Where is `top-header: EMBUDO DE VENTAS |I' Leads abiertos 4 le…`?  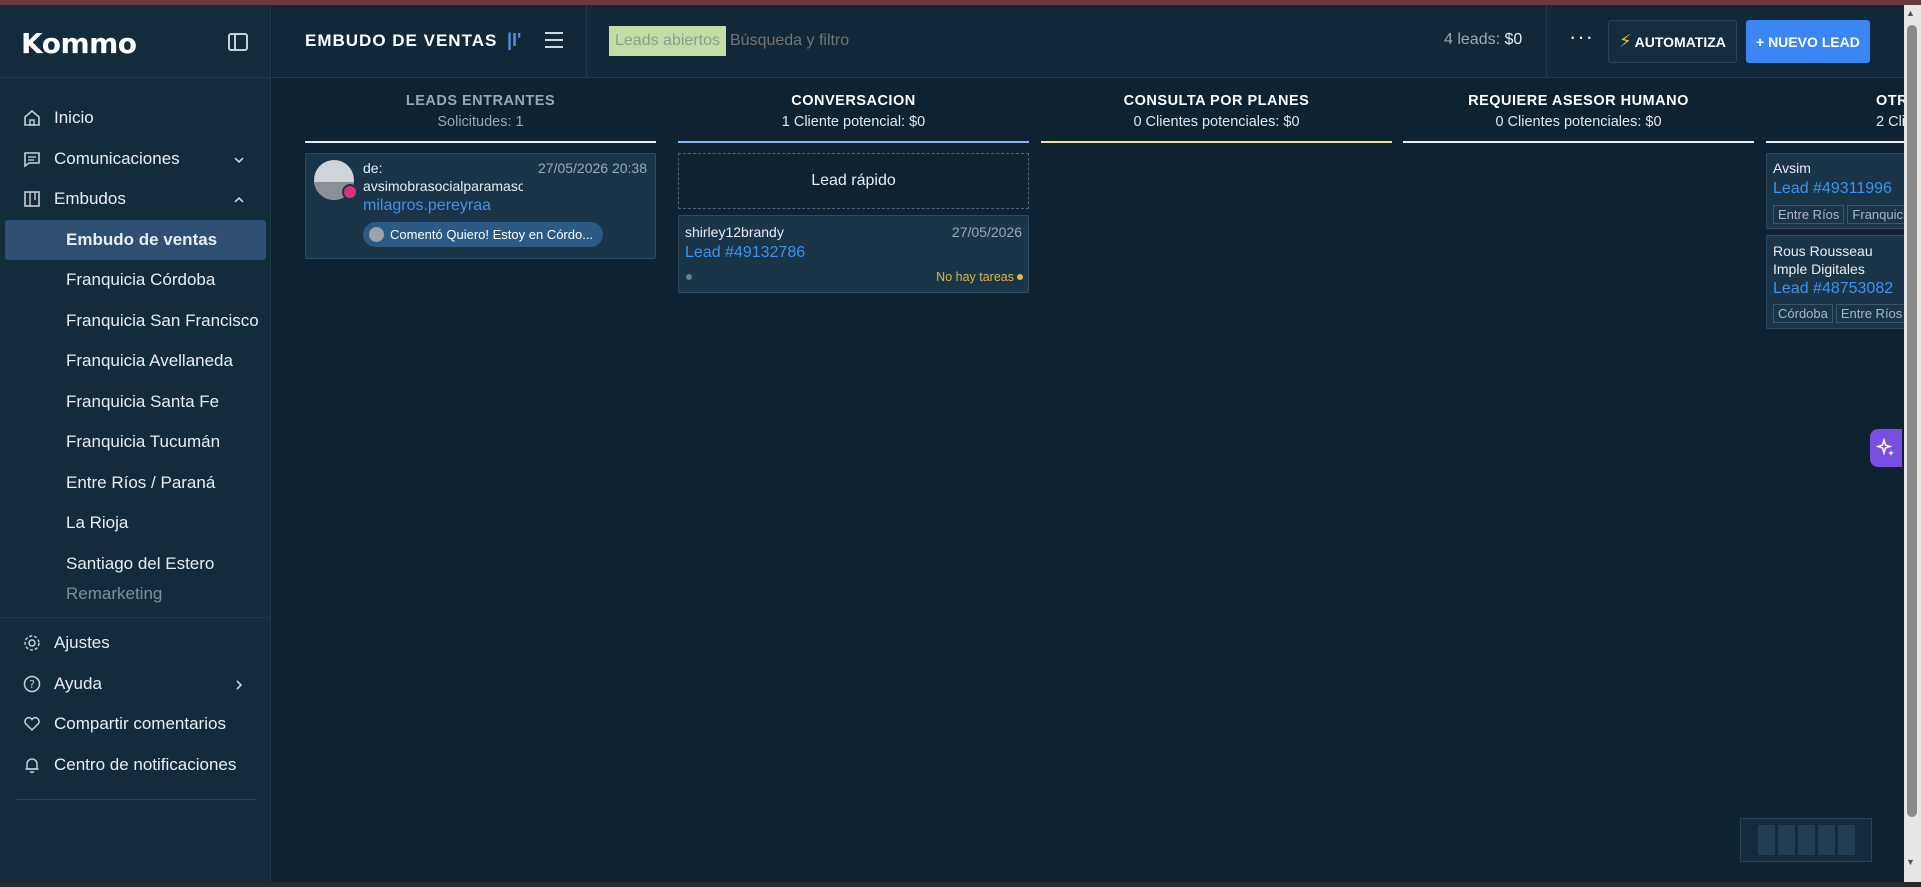 top-header: EMBUDO DE VENTAS |I' Leads abiertos 4 le… is located at coordinates (1088, 41).